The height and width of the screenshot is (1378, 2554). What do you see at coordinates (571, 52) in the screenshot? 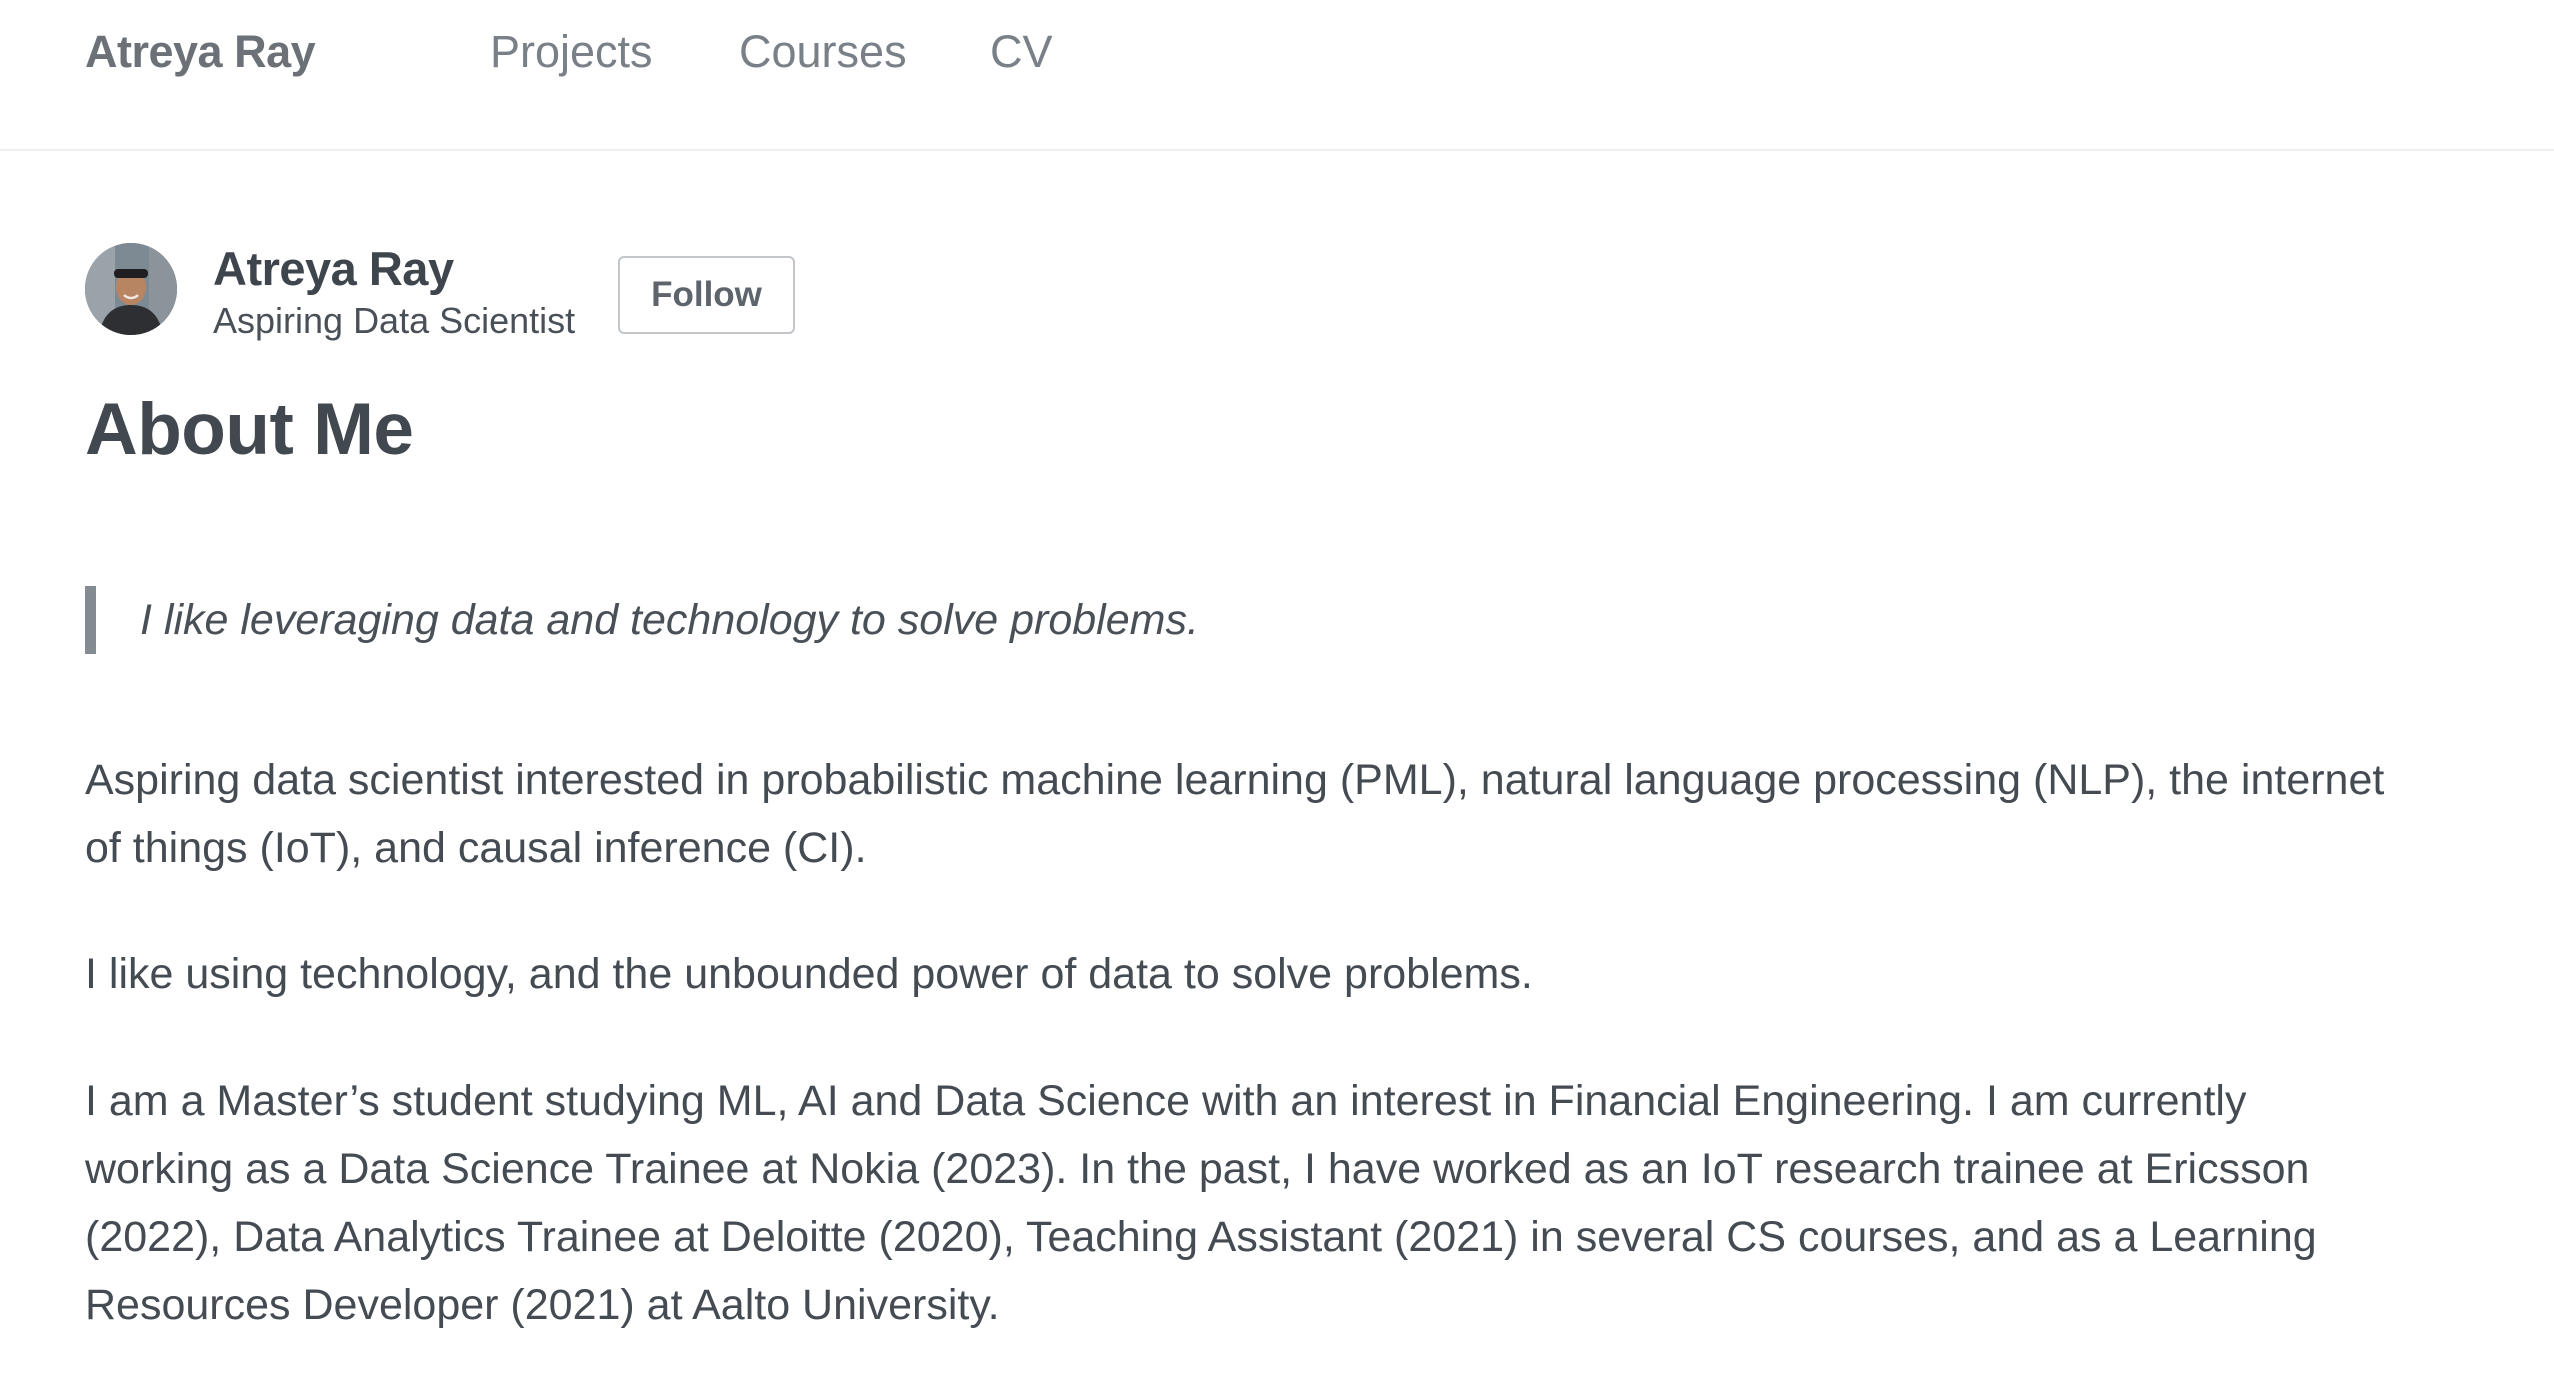
I see `nav-link-projects: Projects` at bounding box center [571, 52].